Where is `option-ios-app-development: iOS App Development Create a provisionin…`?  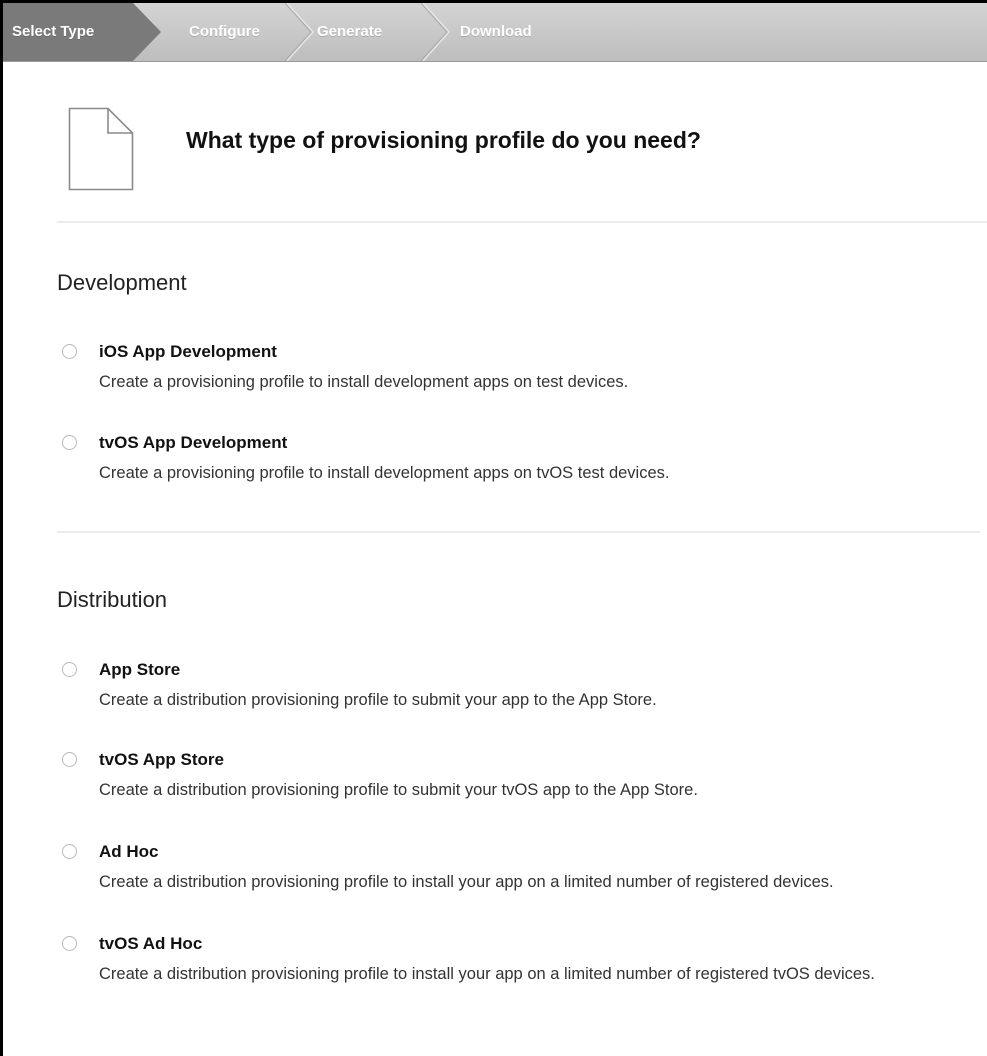 option-ios-app-development: iOS App Development Create a provisionin… is located at coordinates (519, 372).